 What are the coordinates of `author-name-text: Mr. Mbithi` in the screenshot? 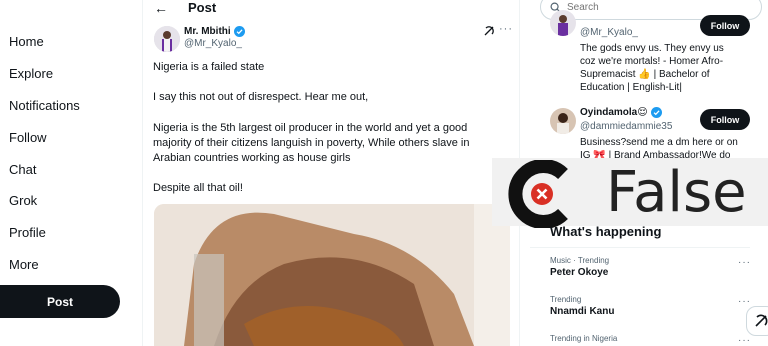 It's located at (207, 31).